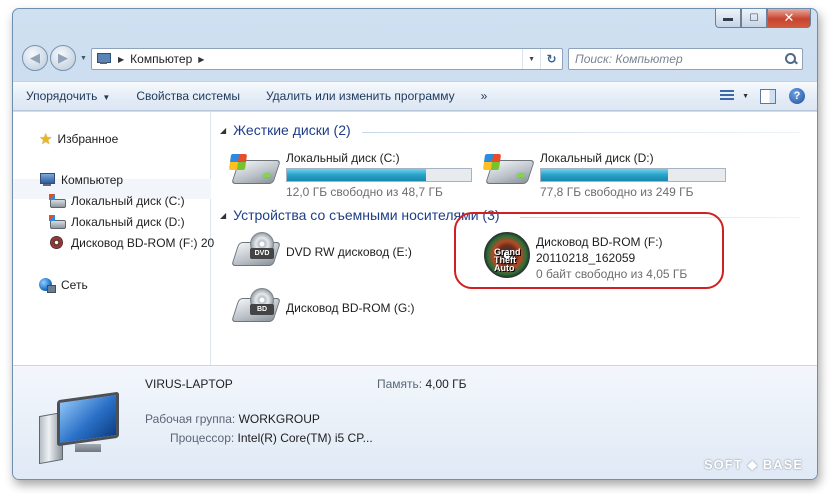 The image size is (832, 494). What do you see at coordinates (74, 285) in the screenshot?
I see `sidebar-item-label: Сеть` at bounding box center [74, 285].